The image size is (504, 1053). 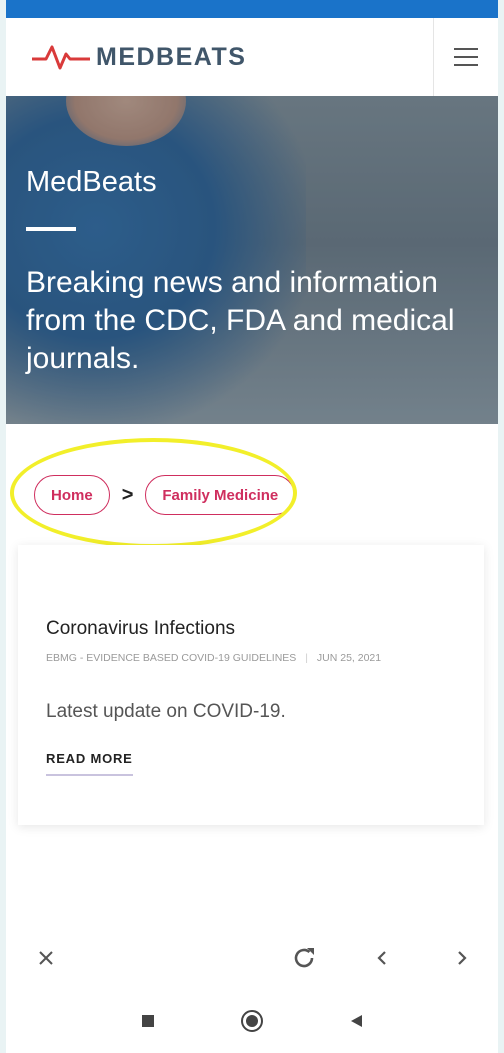 What do you see at coordinates (356, 1020) in the screenshot?
I see `back-icon` at bounding box center [356, 1020].